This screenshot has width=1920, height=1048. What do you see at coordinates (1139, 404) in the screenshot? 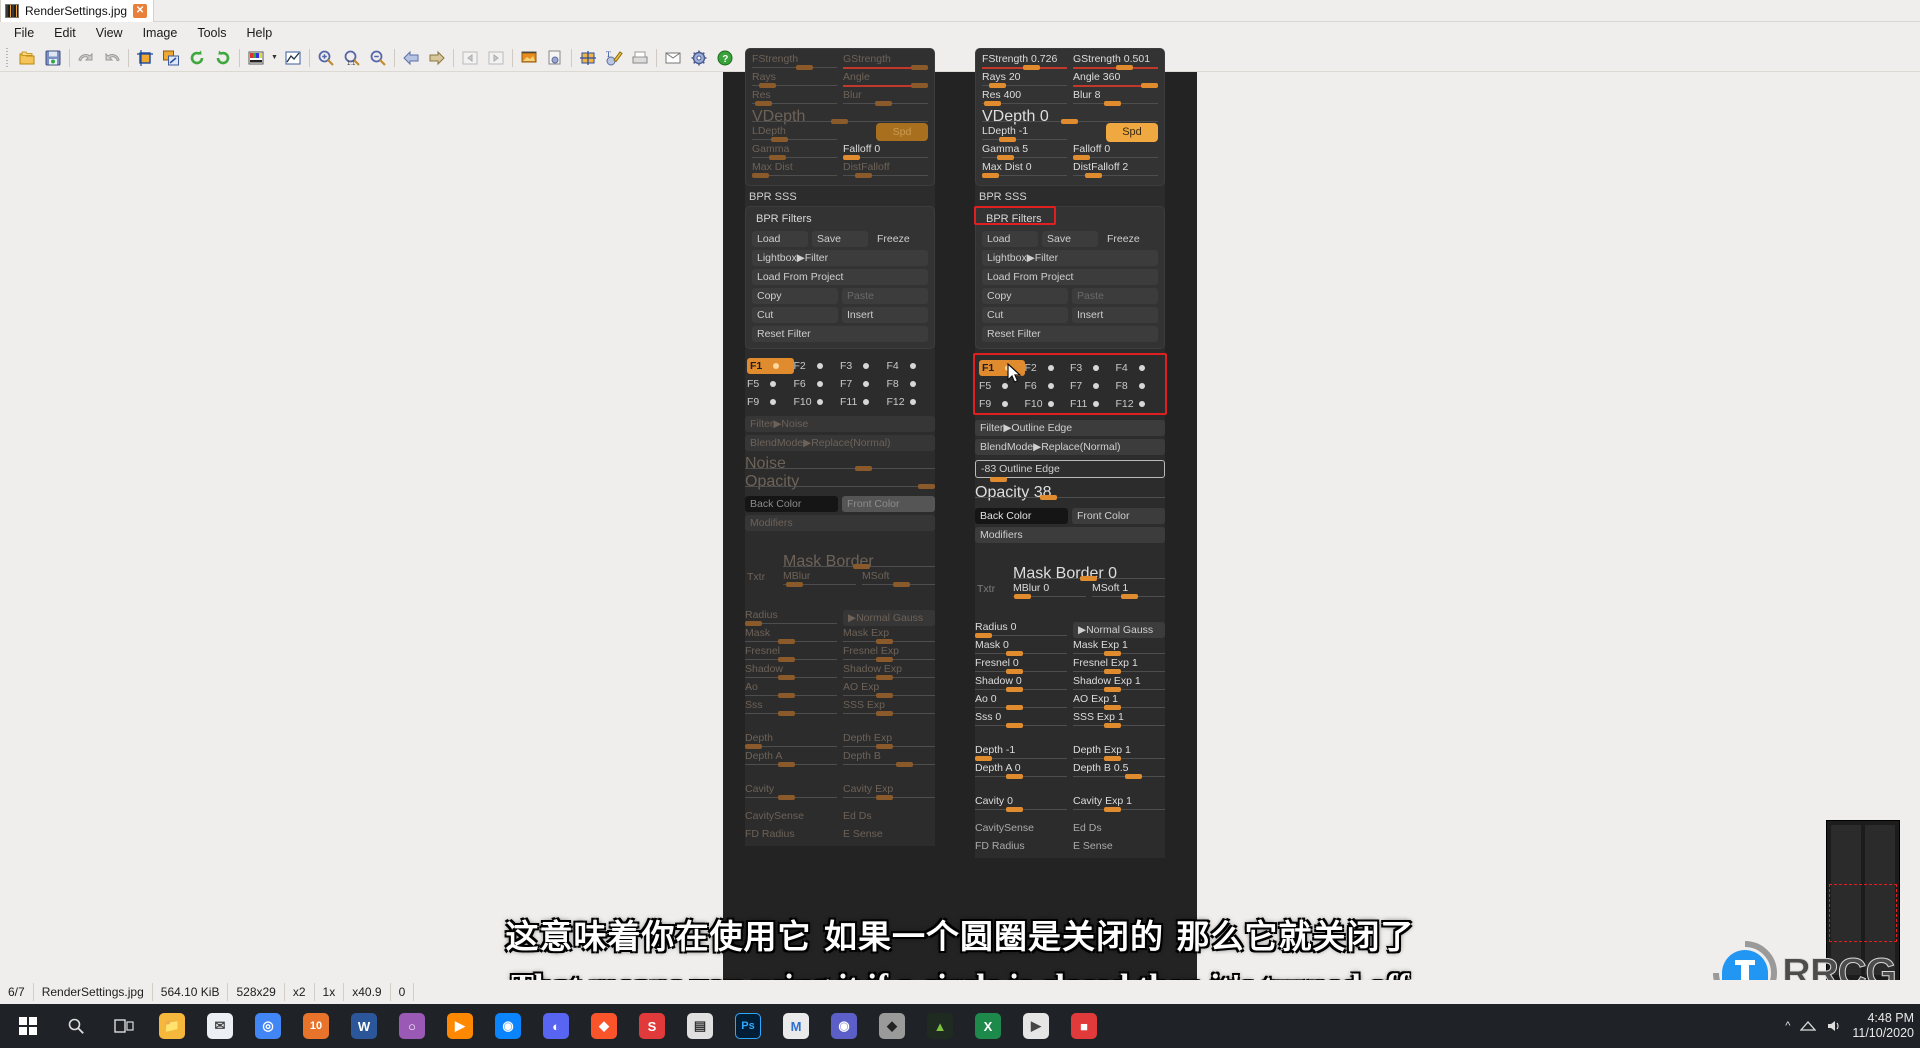
I see `right-fkey-f12: F12` at bounding box center [1139, 404].